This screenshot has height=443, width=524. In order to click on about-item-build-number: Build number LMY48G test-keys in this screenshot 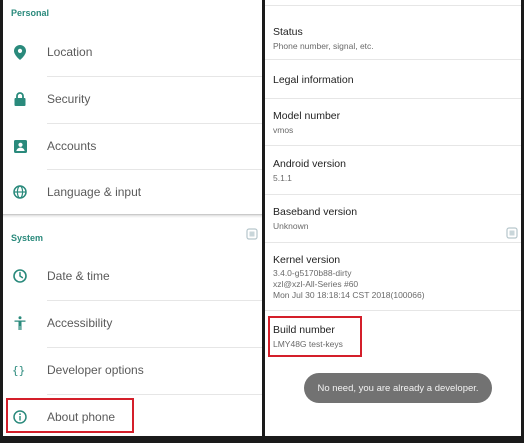, I will do `click(393, 334)`.